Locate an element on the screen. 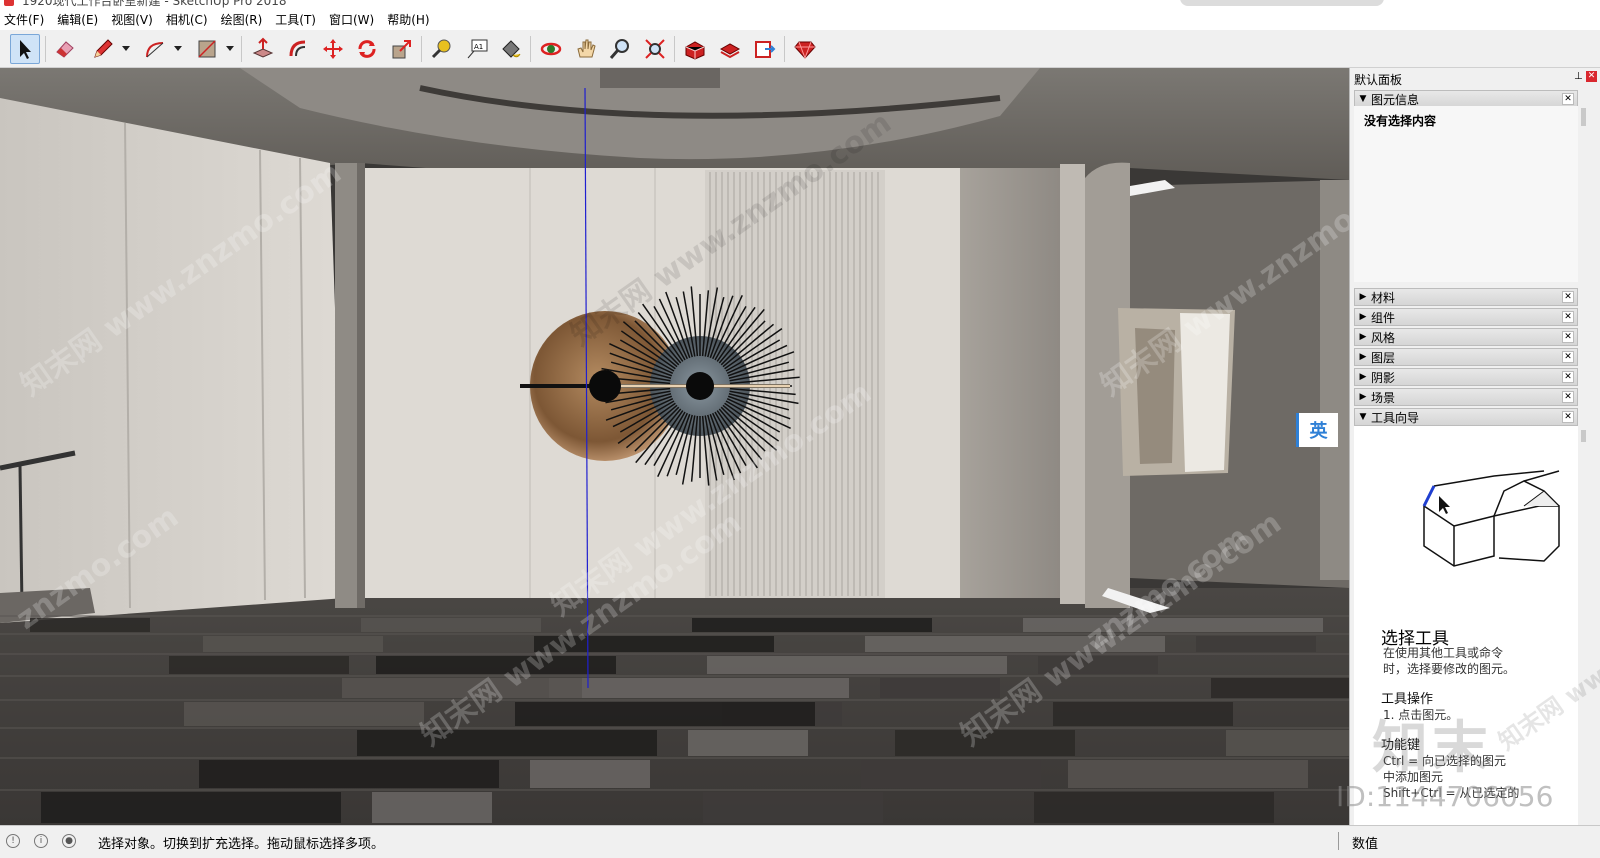 The image size is (1600, 858). tray-close-button: ✕ is located at coordinates (1591, 76).